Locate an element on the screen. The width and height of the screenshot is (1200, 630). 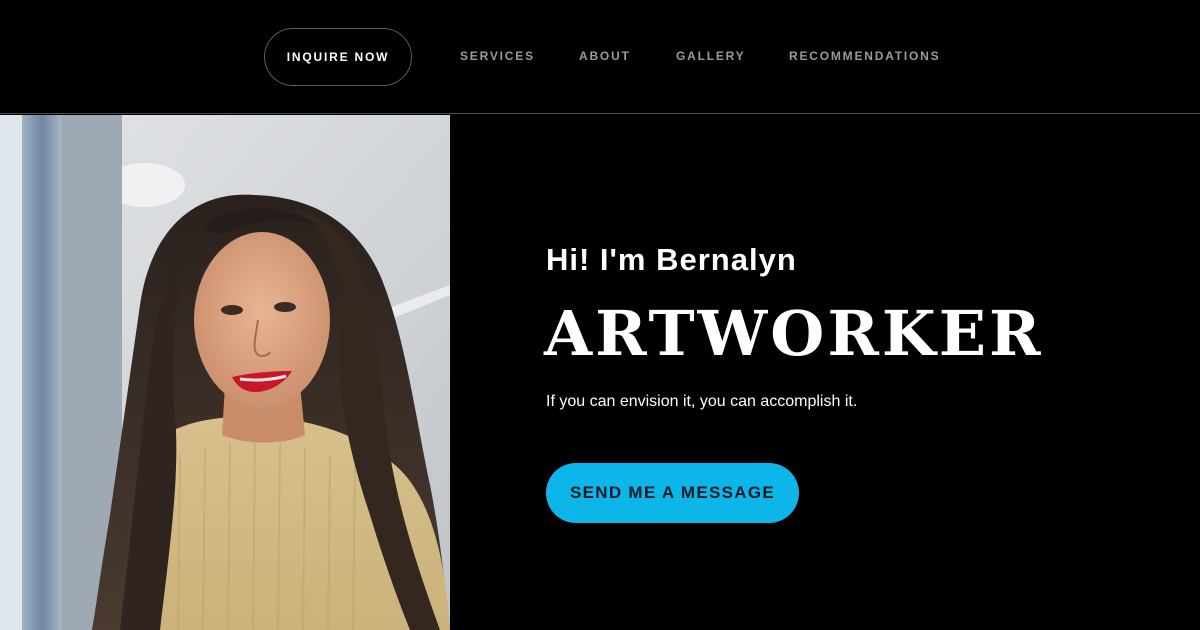
nav-link-about: ABOUT is located at coordinates (605, 56).